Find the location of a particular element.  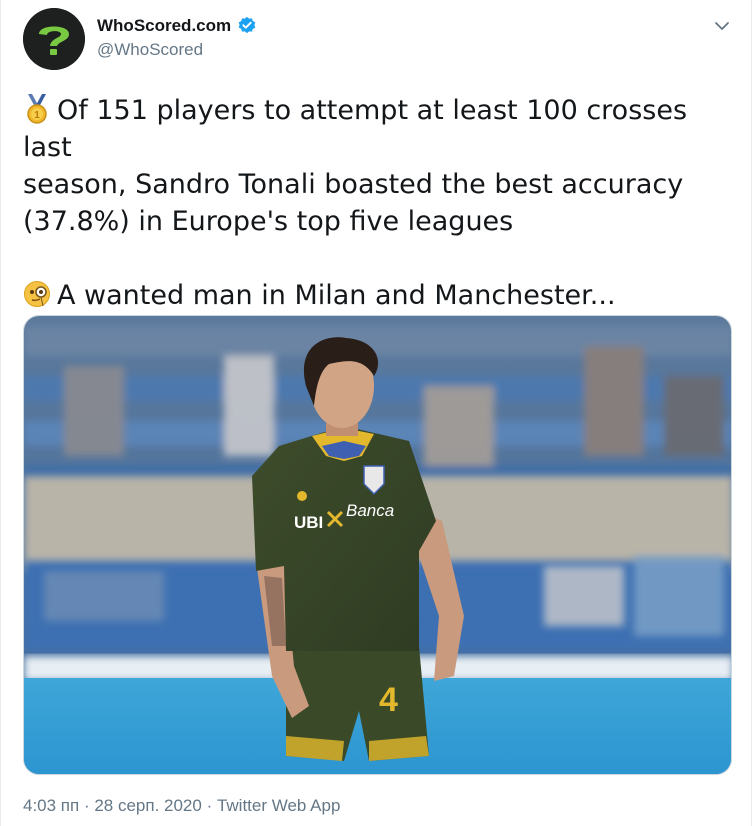

author-display-name: WhoScored.com is located at coordinates (177, 26).